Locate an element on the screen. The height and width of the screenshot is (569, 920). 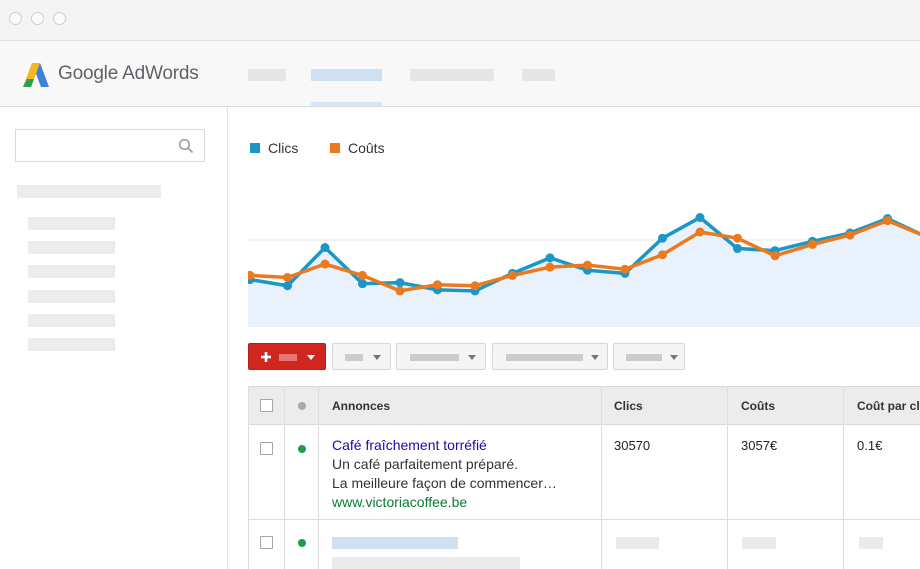
legend-item-clics: Clics is located at coordinates (274, 148).